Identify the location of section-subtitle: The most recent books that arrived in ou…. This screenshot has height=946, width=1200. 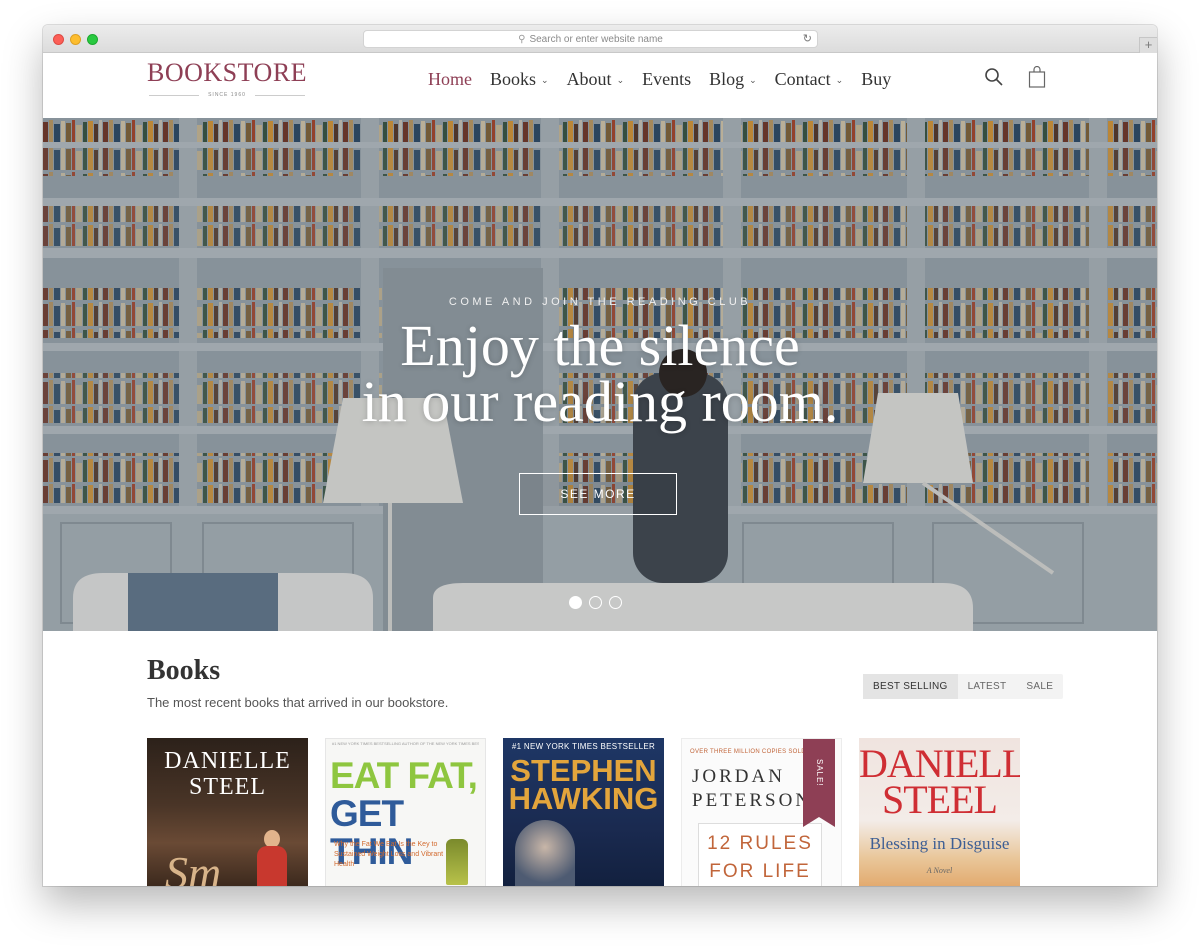
(298, 702).